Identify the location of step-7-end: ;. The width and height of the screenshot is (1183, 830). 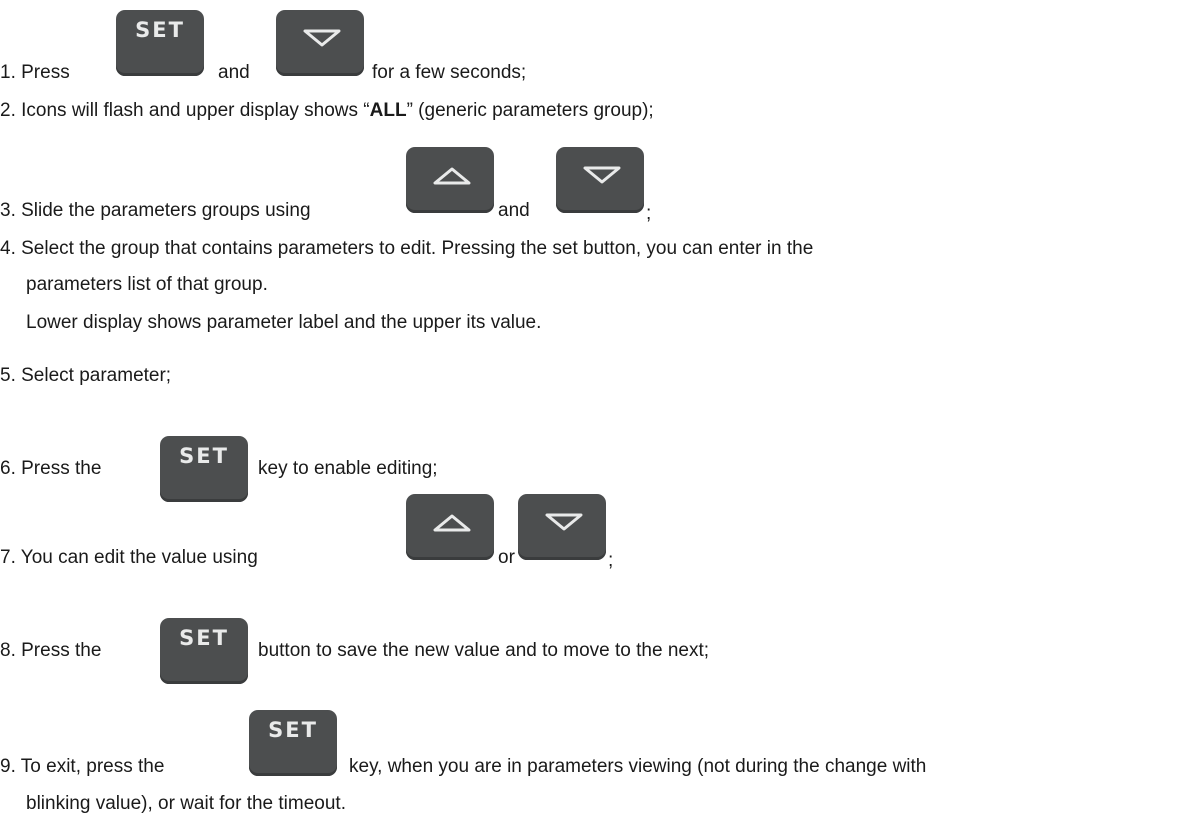
(611, 560).